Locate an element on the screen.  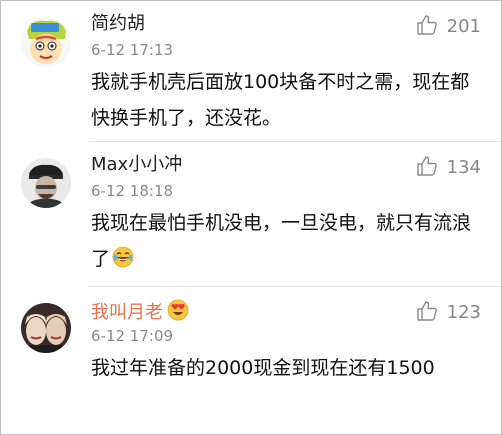
like-button: 123 is located at coordinates (448, 313).